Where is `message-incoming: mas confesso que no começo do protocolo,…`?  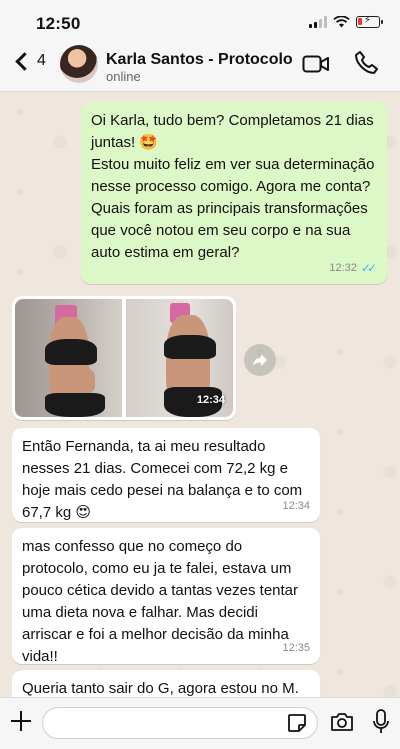
message-incoming: mas confesso que no começo do protocolo,… is located at coordinates (166, 596).